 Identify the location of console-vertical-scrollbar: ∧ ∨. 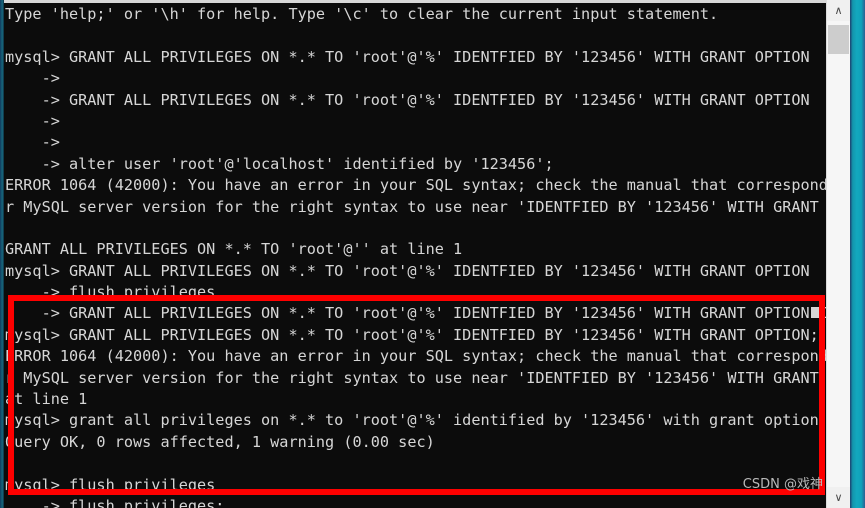
(838, 254).